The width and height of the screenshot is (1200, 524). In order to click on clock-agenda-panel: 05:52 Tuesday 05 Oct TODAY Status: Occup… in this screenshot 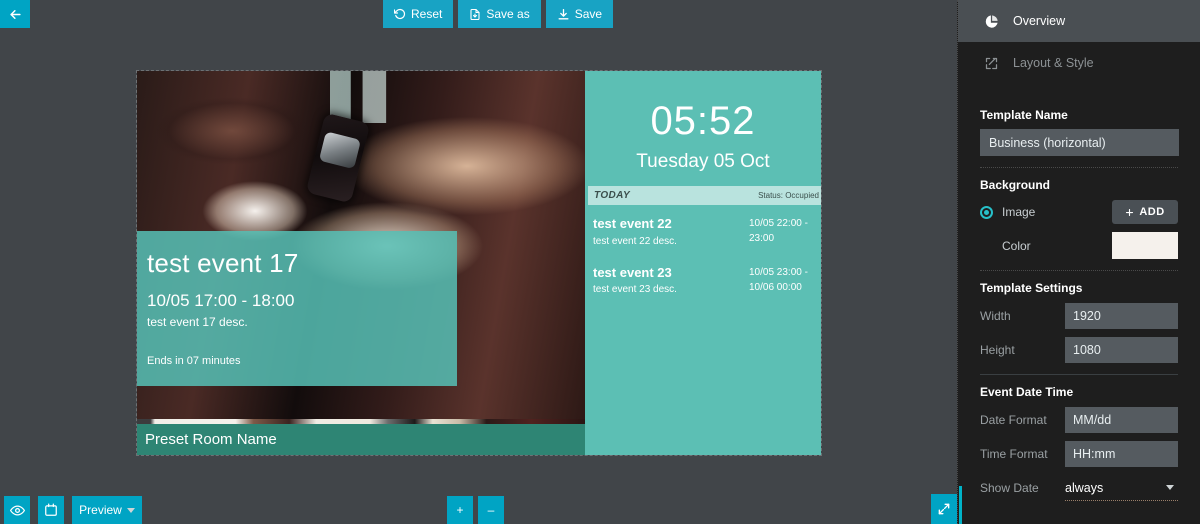, I will do `click(703, 263)`.